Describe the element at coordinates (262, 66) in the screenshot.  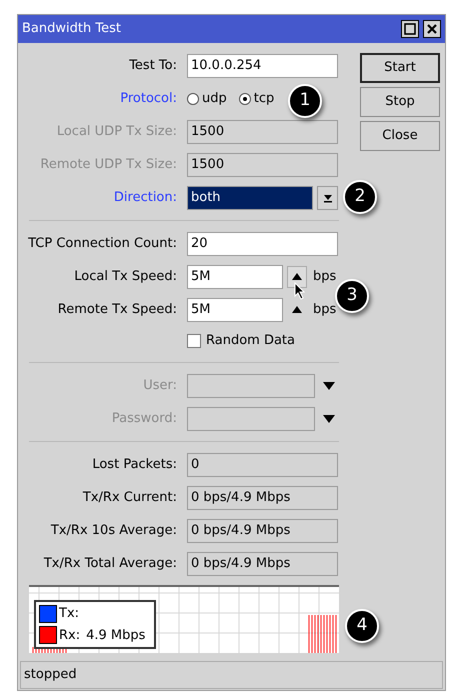
I see `input-field: 10.0.0.254` at that location.